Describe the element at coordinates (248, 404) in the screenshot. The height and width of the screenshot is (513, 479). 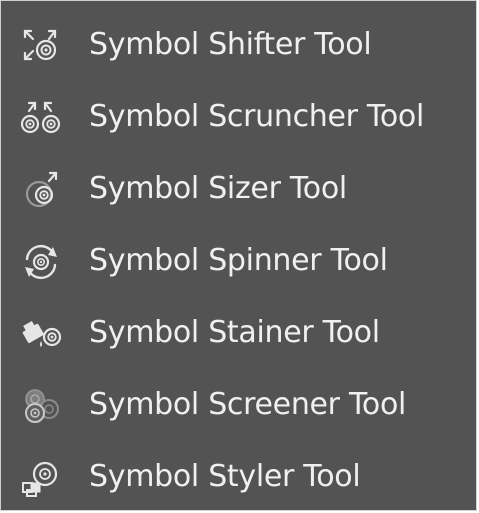
I see `menu-item-label: Symbol Screener Tool` at that location.